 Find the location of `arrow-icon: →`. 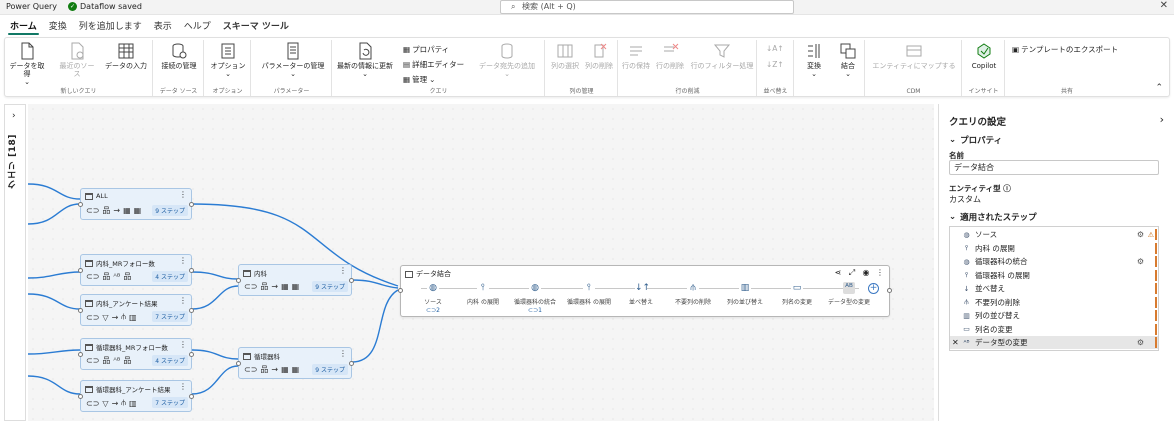

arrow-icon: → is located at coordinates (275, 286).